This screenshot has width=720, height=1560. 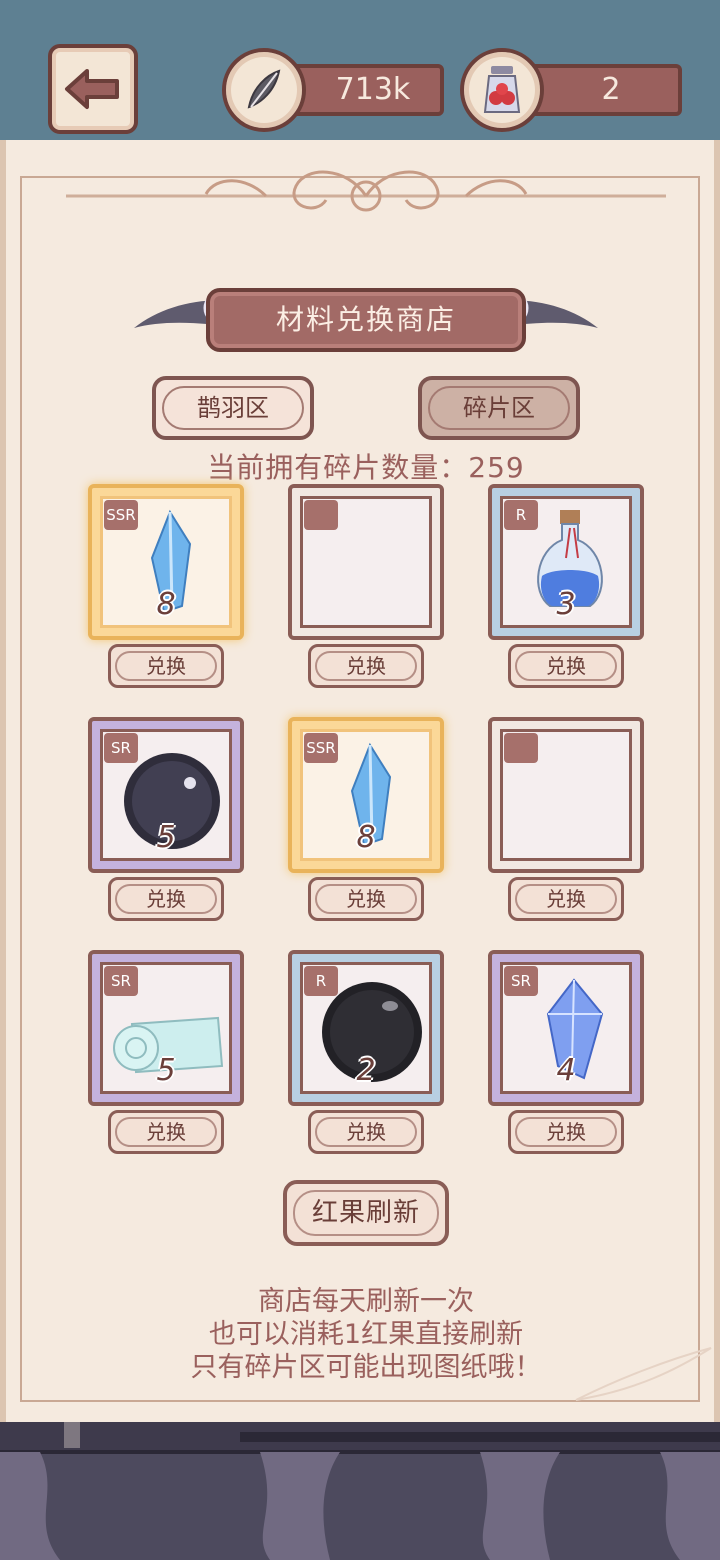 What do you see at coordinates (571, 90) in the screenshot?
I see `berry-resource: 2` at bounding box center [571, 90].